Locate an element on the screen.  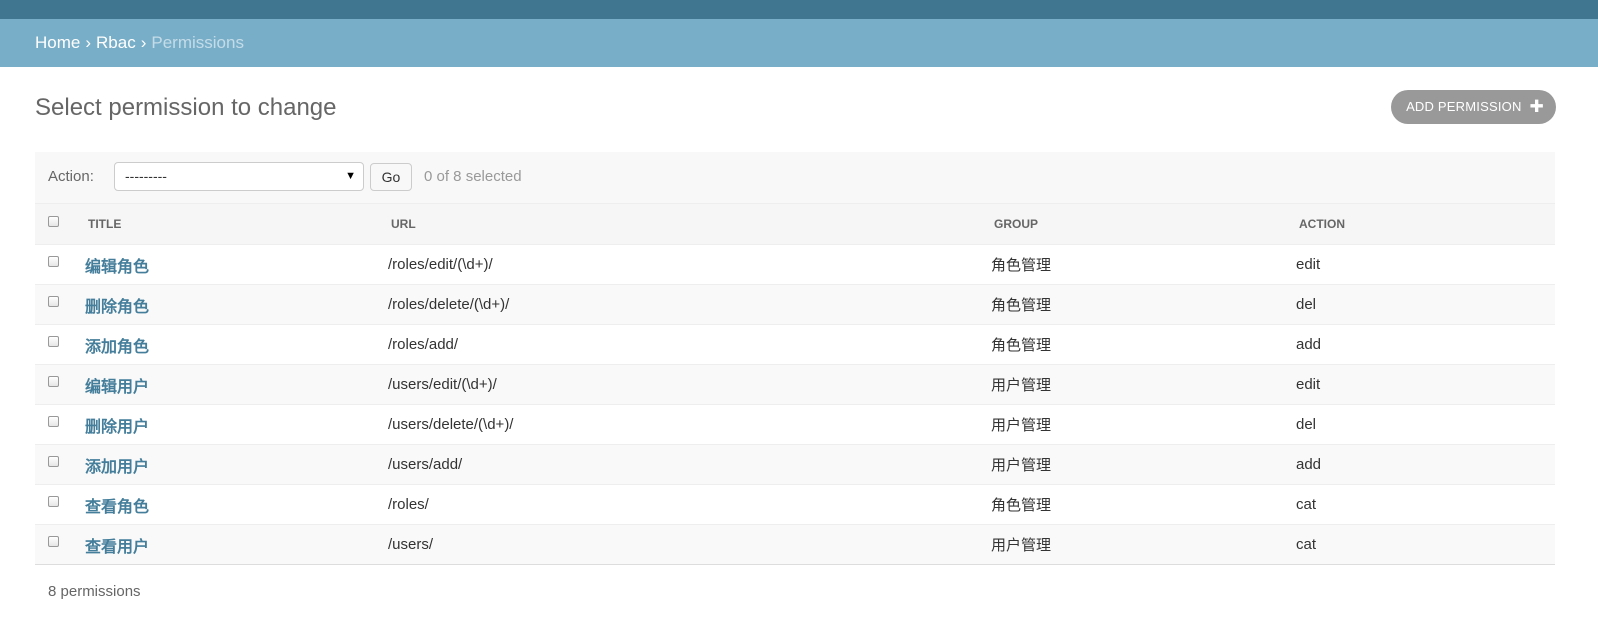
chevron-down-icon: ▼ is located at coordinates (350, 176).